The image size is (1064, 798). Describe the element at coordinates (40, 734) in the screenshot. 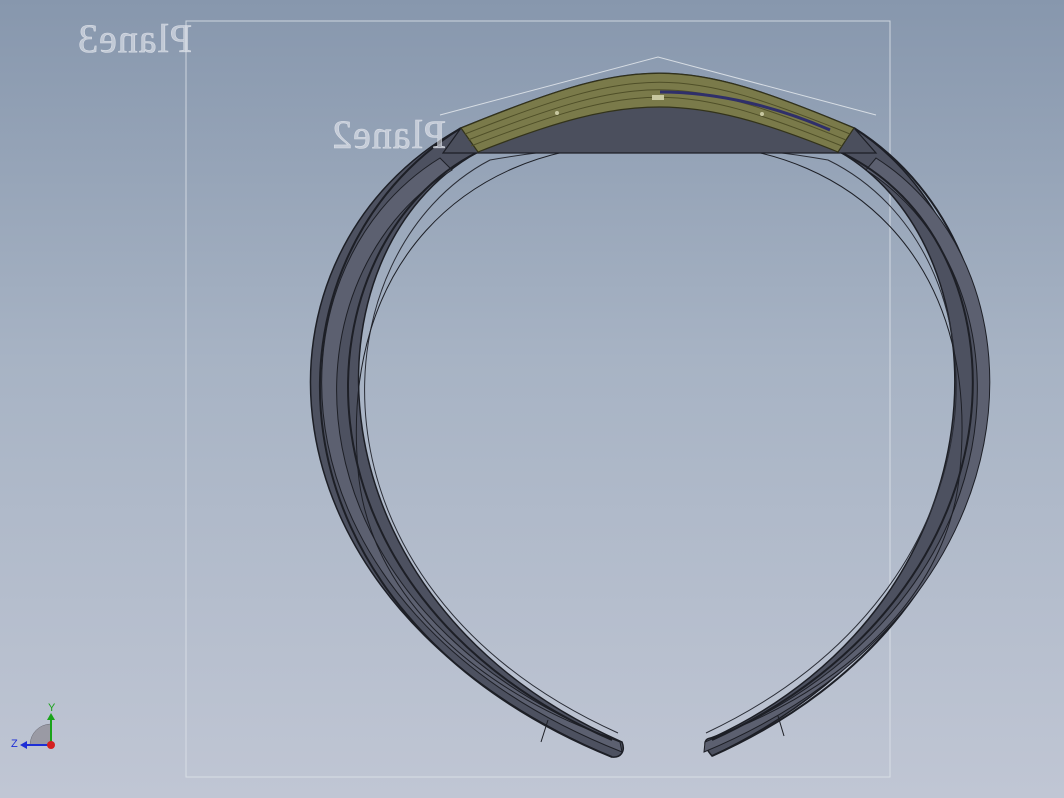

I see `triad-sphere-icon` at that location.